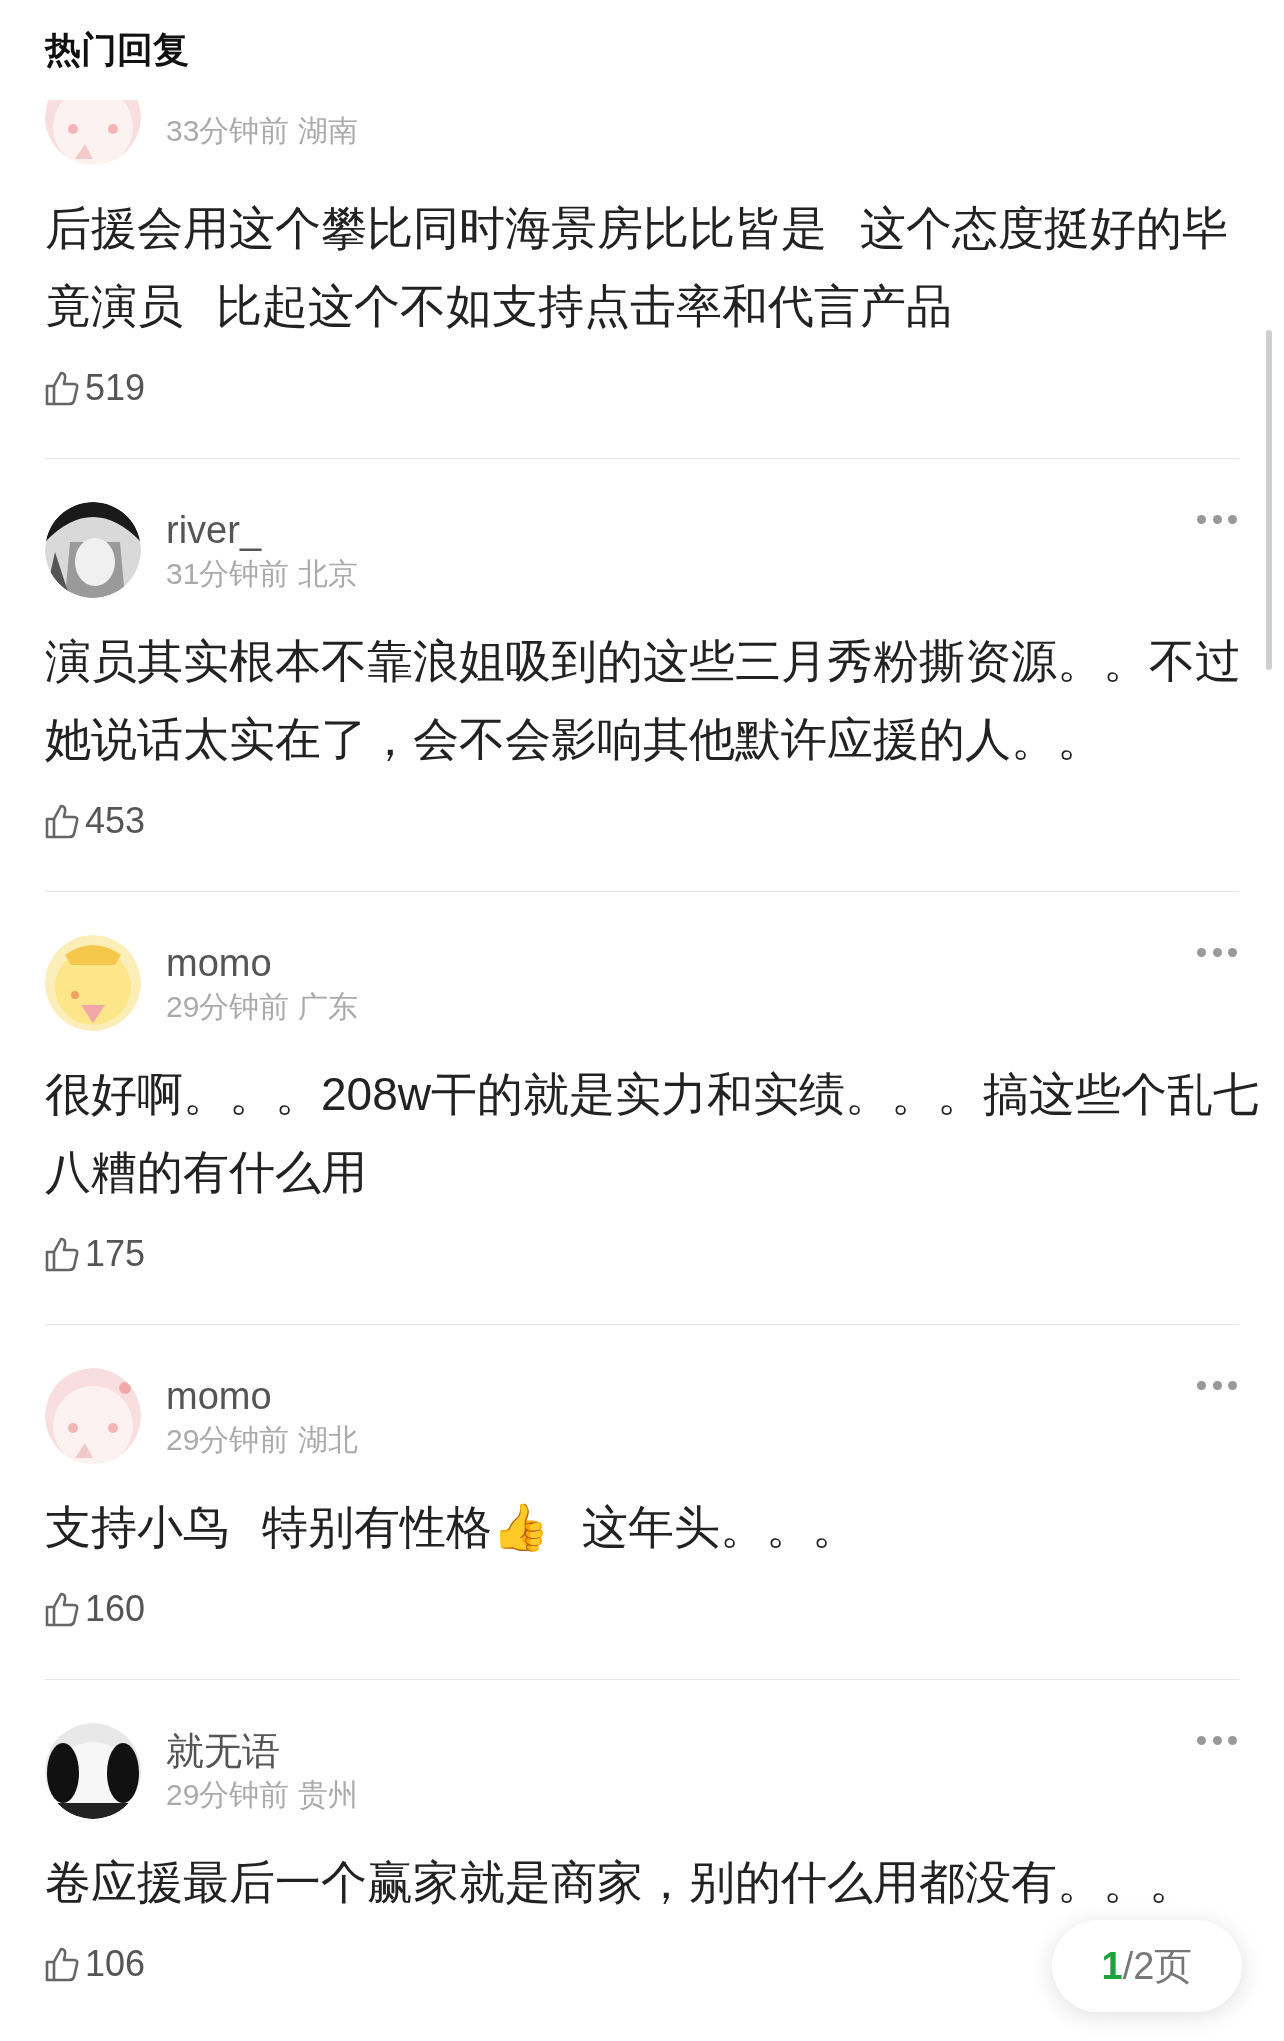 The width and height of the screenshot is (1284, 2041). What do you see at coordinates (681, 1751) in the screenshot?
I see `username: 就无语` at bounding box center [681, 1751].